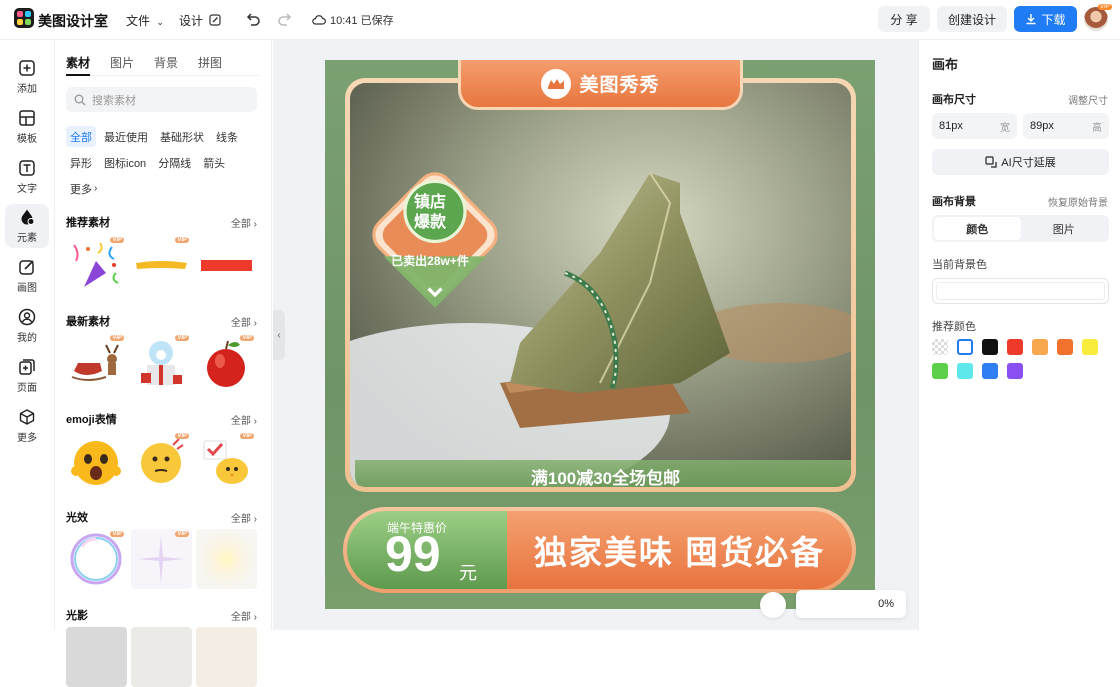  What do you see at coordinates (940, 371) in the screenshot?
I see `swatch-green` at bounding box center [940, 371].